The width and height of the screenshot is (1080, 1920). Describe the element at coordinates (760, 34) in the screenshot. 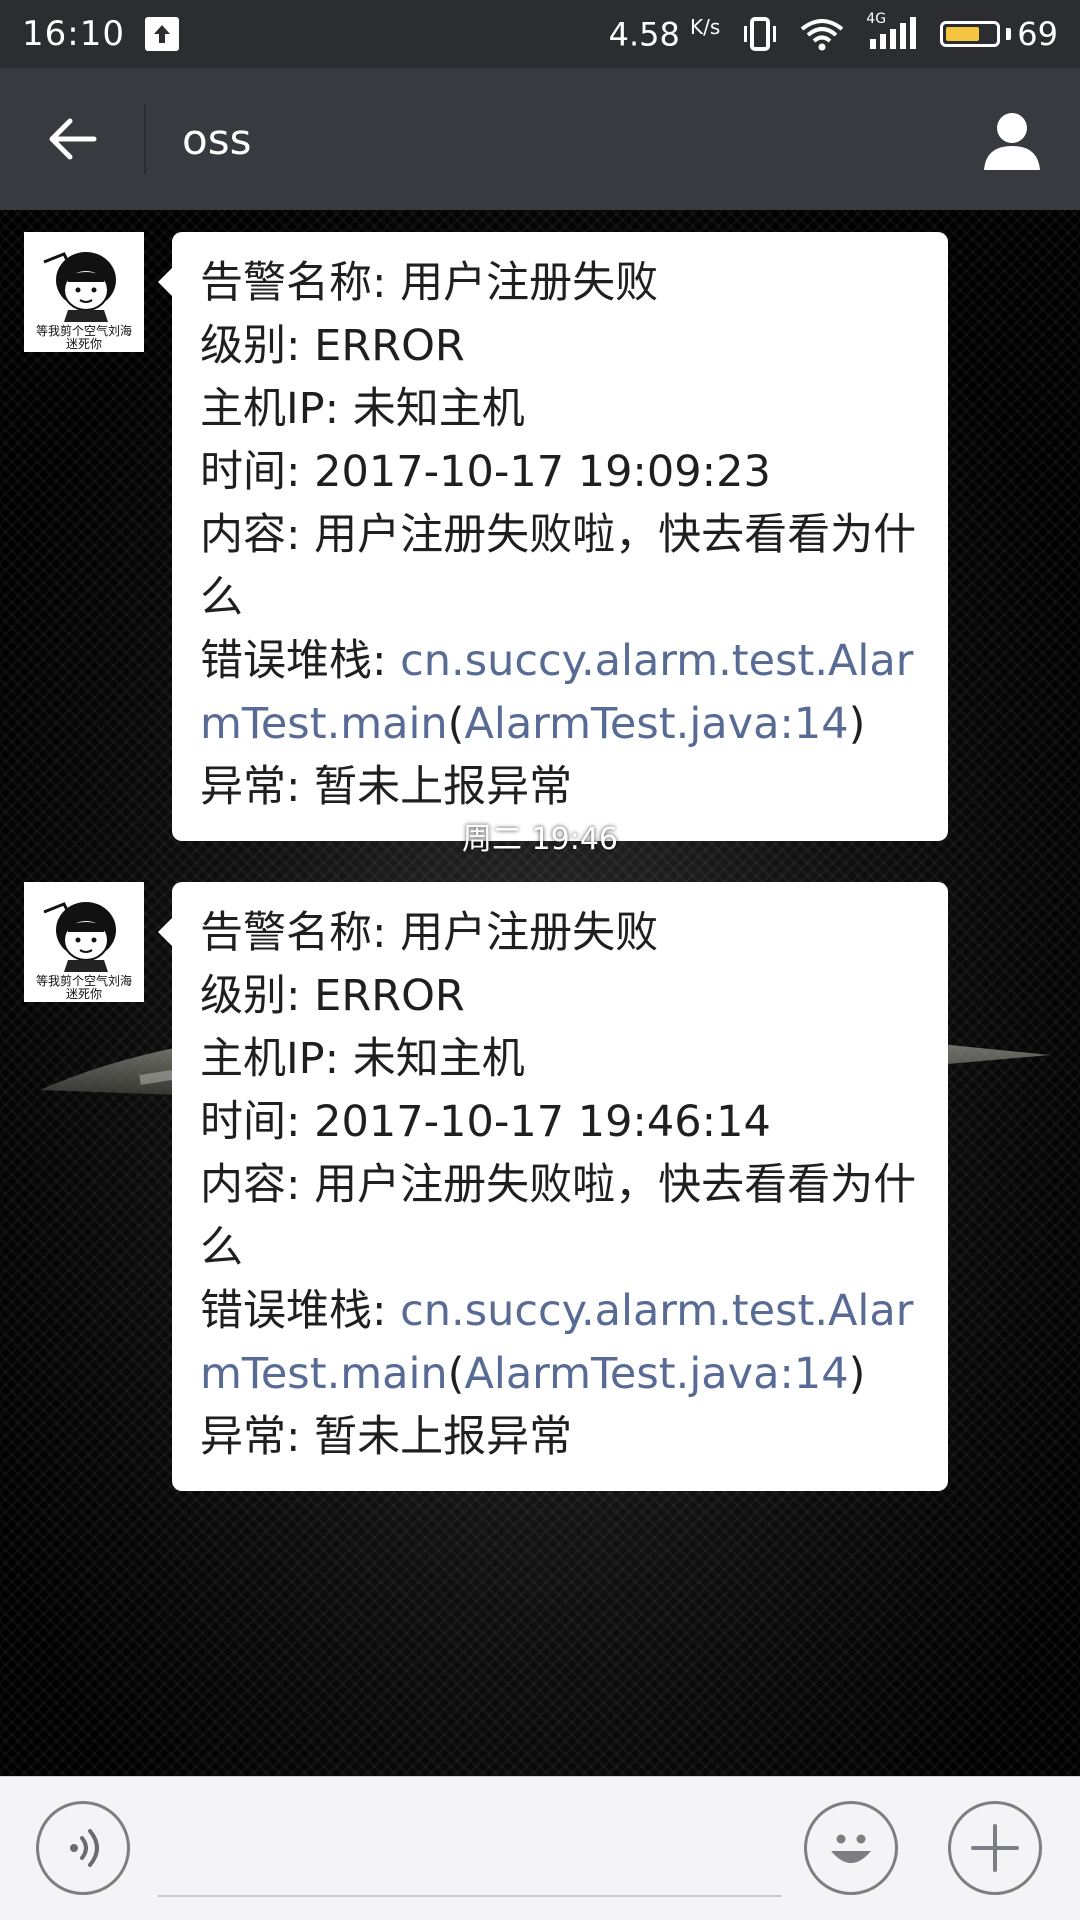

I see `vibrate-icon` at that location.